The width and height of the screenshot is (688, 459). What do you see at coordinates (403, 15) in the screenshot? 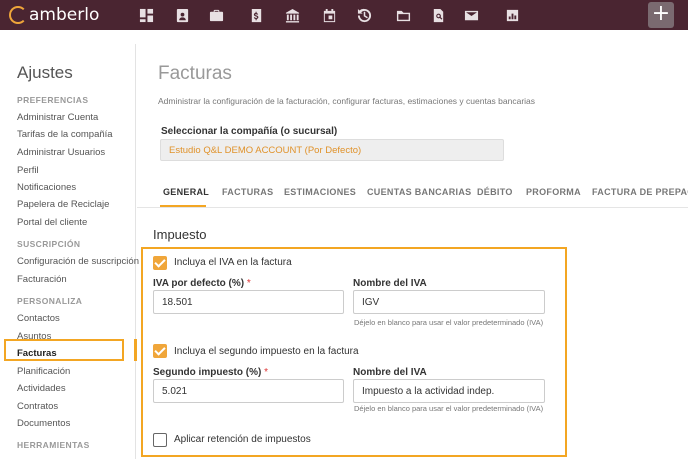
I see `folder-icon` at bounding box center [403, 15].